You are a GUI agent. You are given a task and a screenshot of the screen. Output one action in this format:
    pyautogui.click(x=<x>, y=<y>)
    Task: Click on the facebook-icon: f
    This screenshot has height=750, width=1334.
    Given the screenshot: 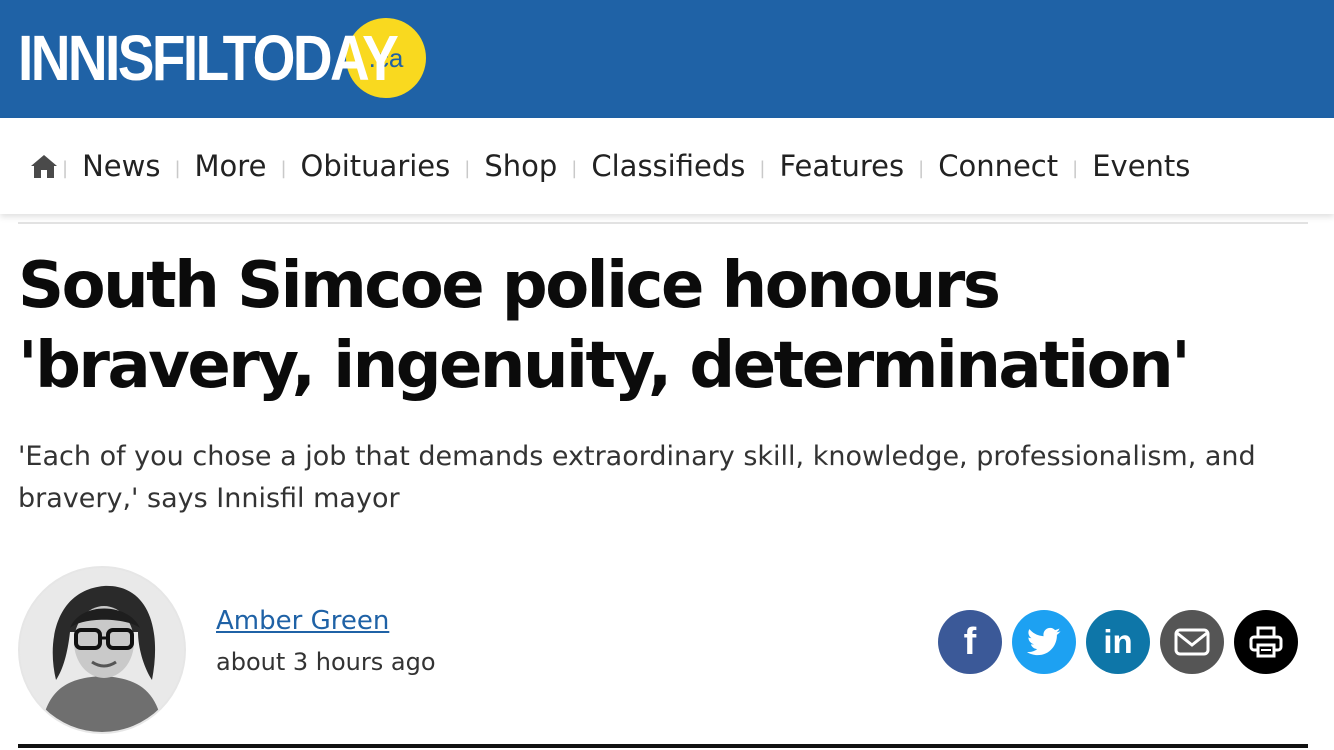 What is the action you would take?
    pyautogui.click(x=970, y=641)
    